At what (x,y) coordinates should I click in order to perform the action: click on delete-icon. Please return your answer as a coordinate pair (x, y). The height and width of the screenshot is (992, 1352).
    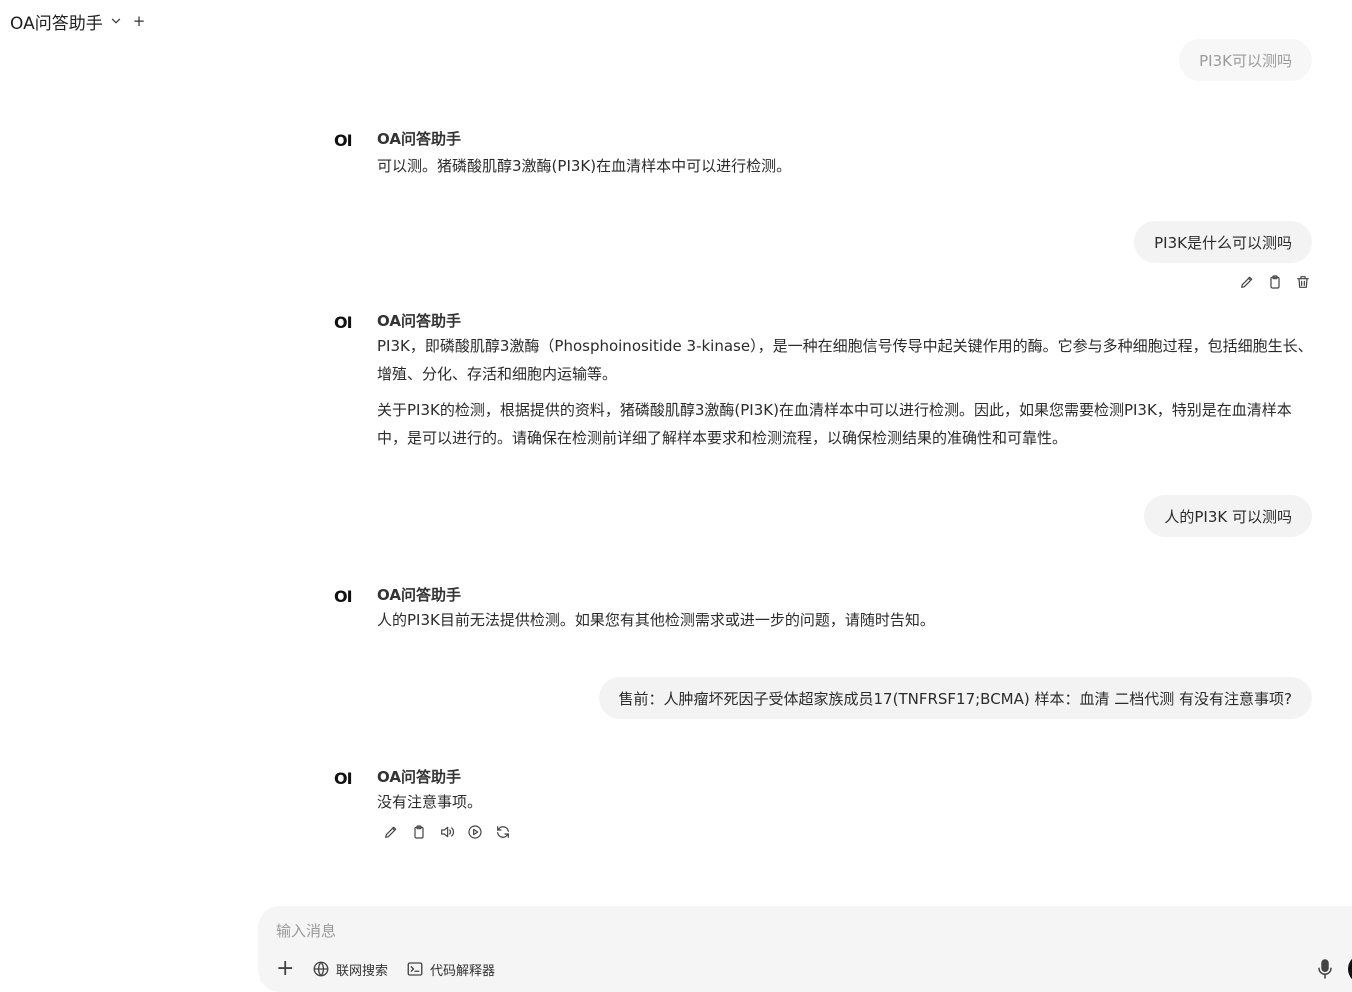
    Looking at the image, I should click on (1303, 282).